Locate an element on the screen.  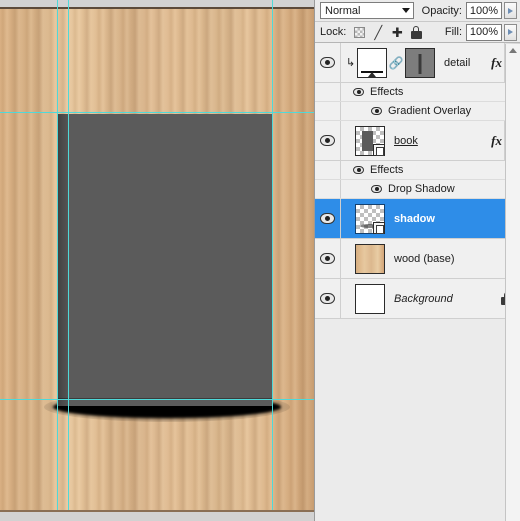
opacity-stepper-button is located at coordinates (510, 10).